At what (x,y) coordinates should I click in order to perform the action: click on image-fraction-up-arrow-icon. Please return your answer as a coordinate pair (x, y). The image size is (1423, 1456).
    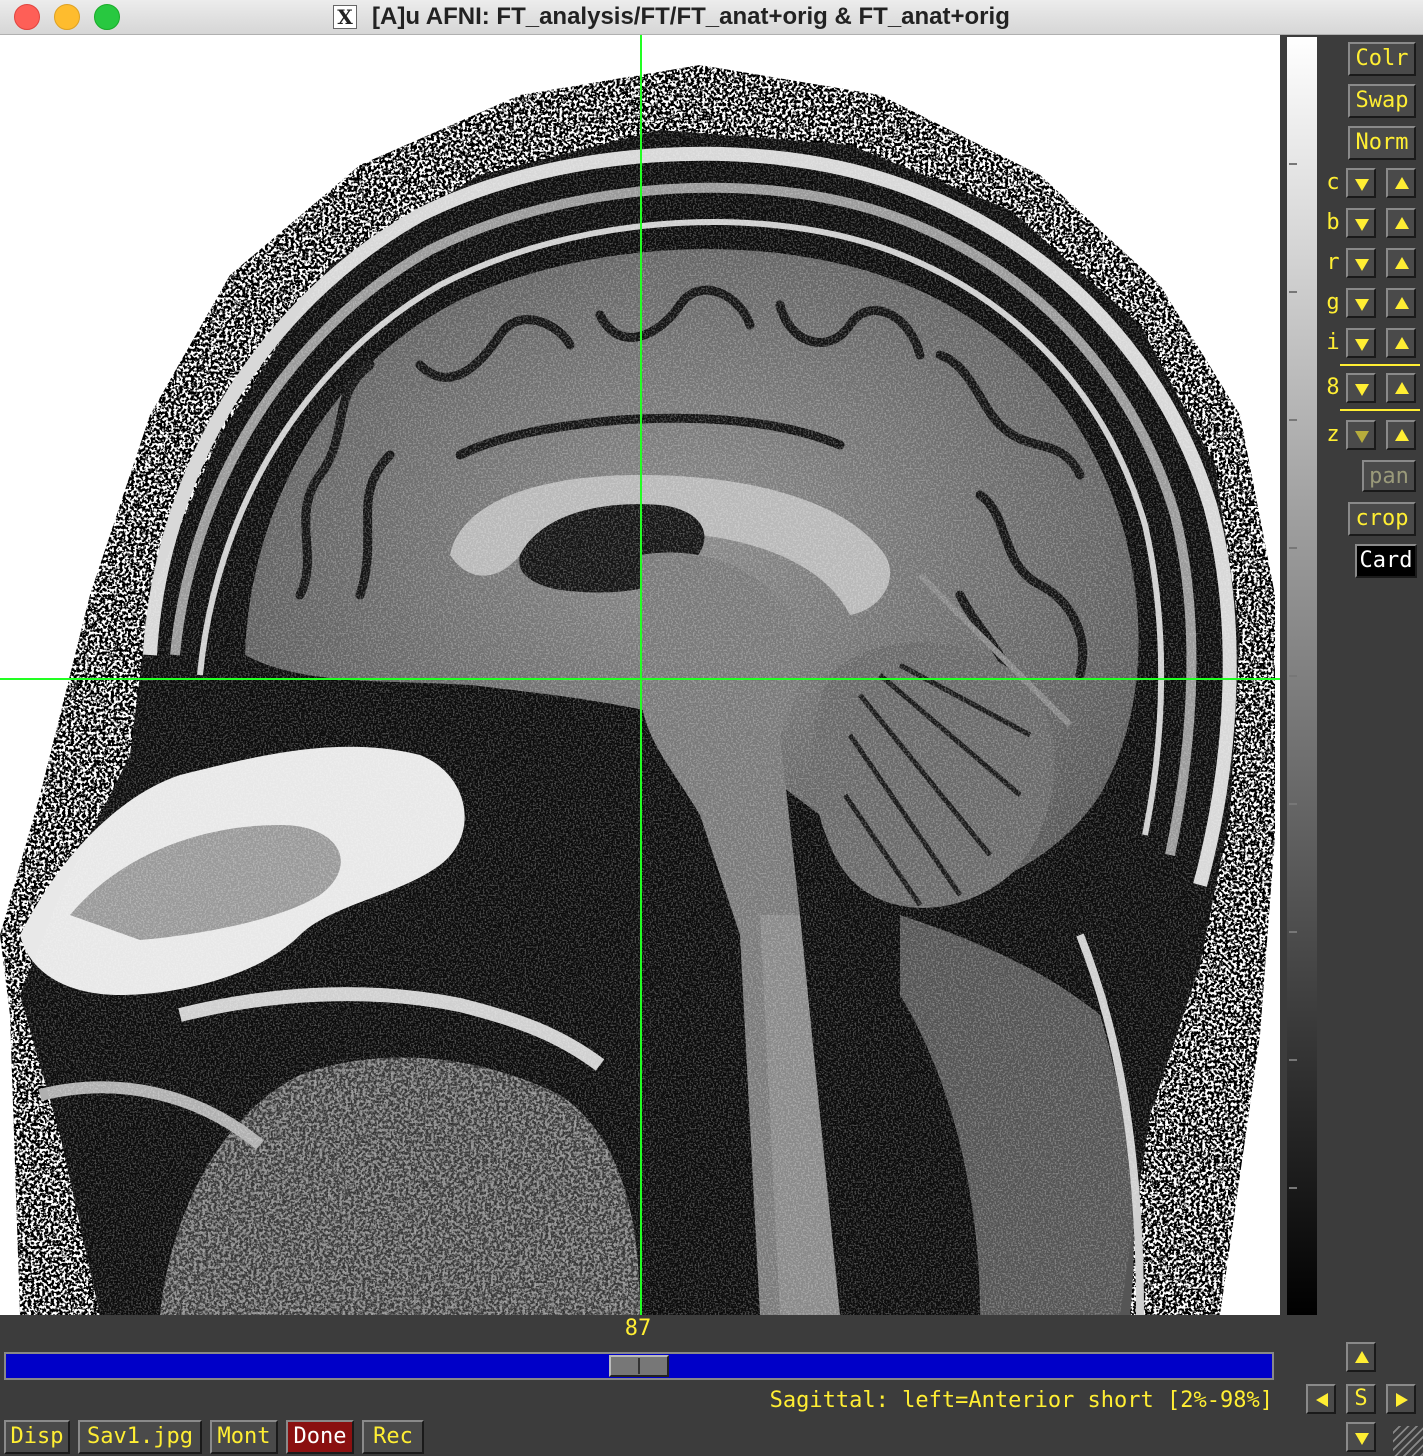
    Looking at the image, I should click on (1401, 343).